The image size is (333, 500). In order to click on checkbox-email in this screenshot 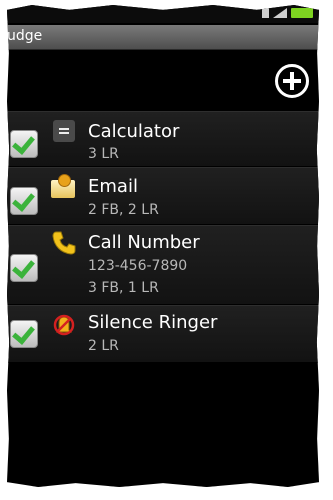, I will do `click(24, 201)`.